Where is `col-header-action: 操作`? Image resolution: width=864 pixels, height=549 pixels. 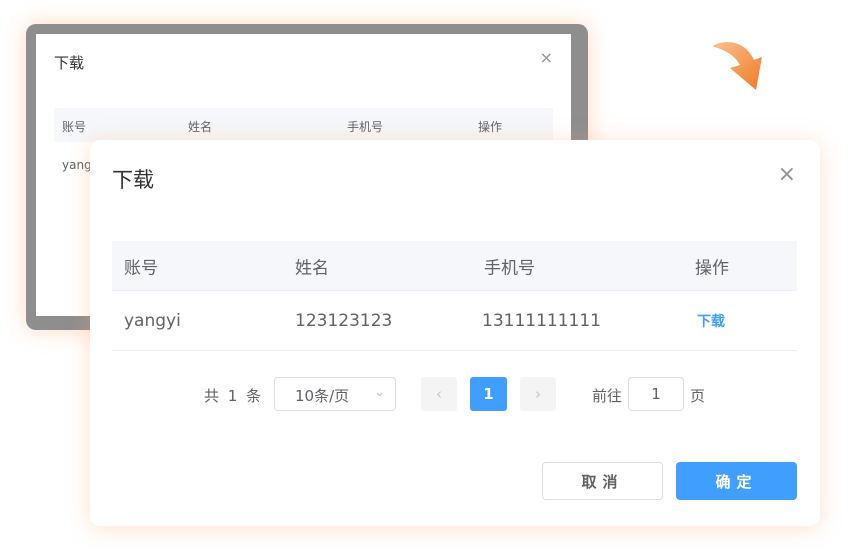
col-header-action: 操作 is located at coordinates (712, 268).